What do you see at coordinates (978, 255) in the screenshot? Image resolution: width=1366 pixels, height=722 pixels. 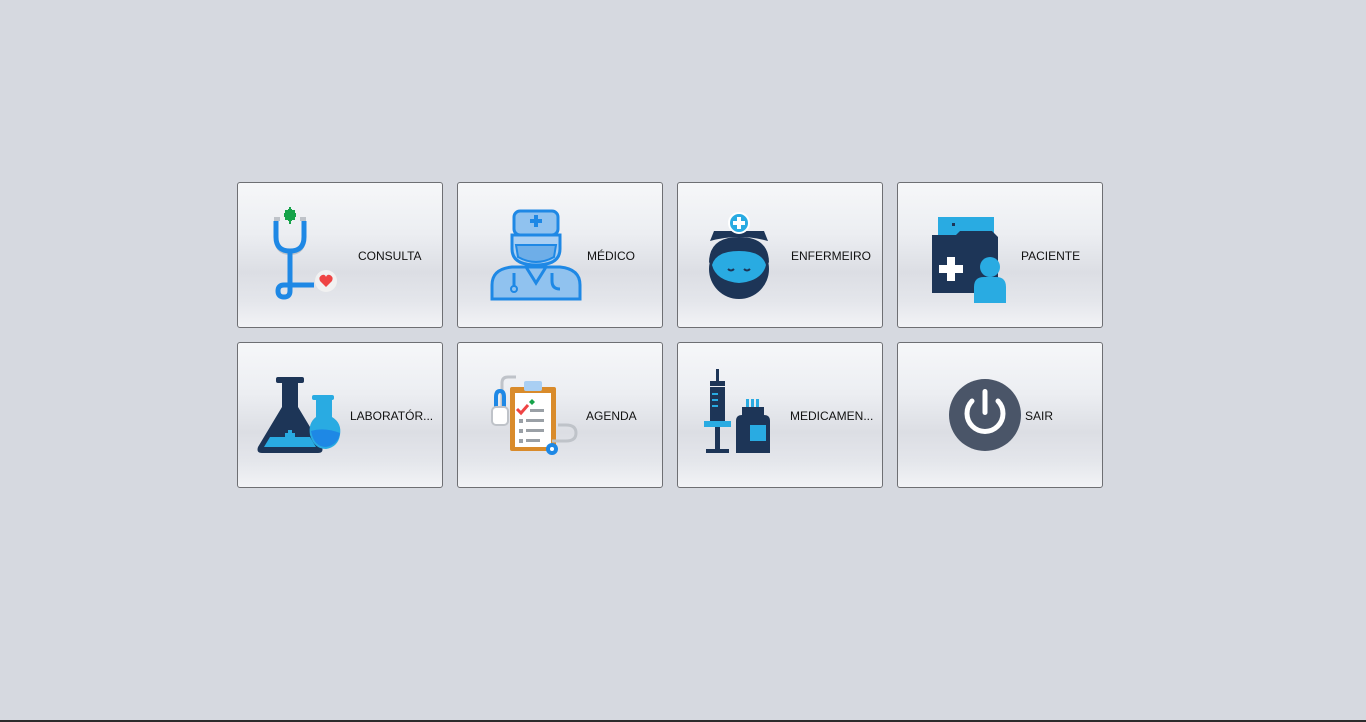 I see `patient-folder-icon` at bounding box center [978, 255].